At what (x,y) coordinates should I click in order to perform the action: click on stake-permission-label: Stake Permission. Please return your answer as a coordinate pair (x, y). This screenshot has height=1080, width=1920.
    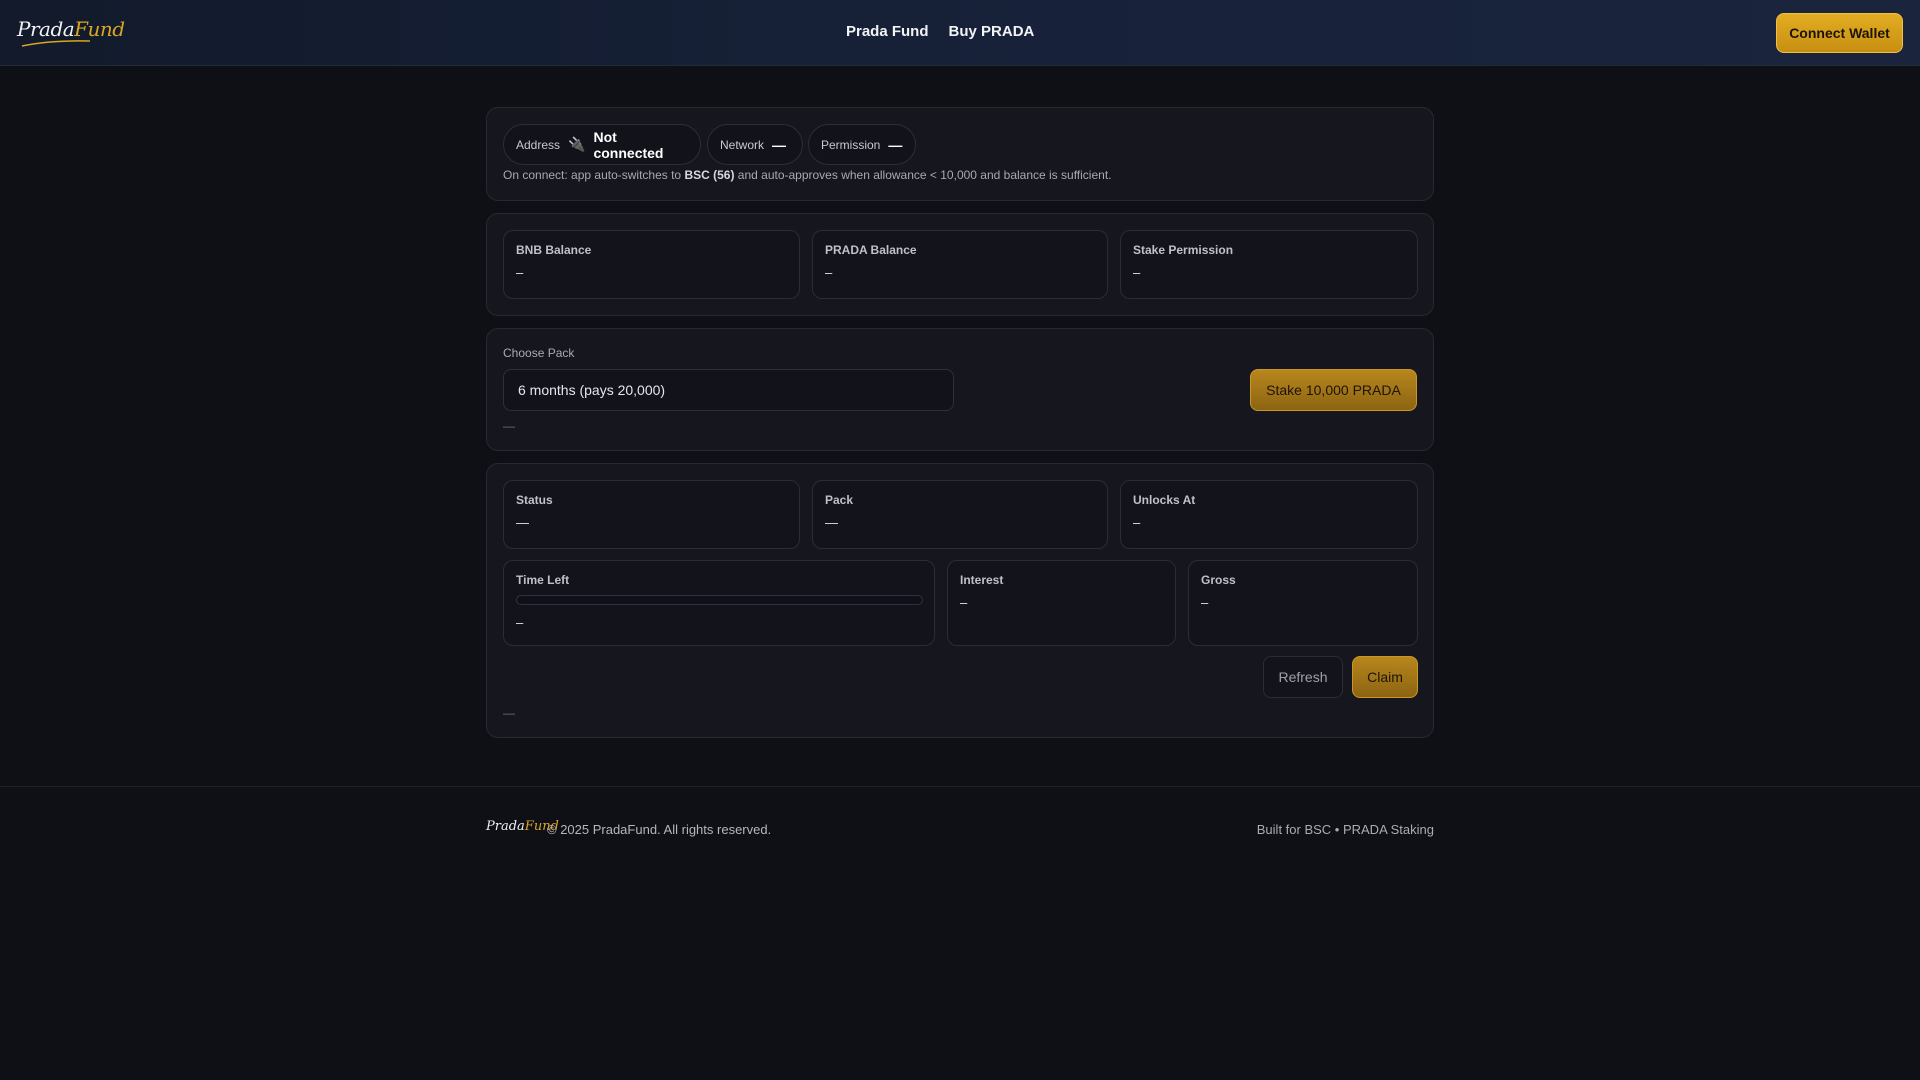
    Looking at the image, I should click on (1183, 250).